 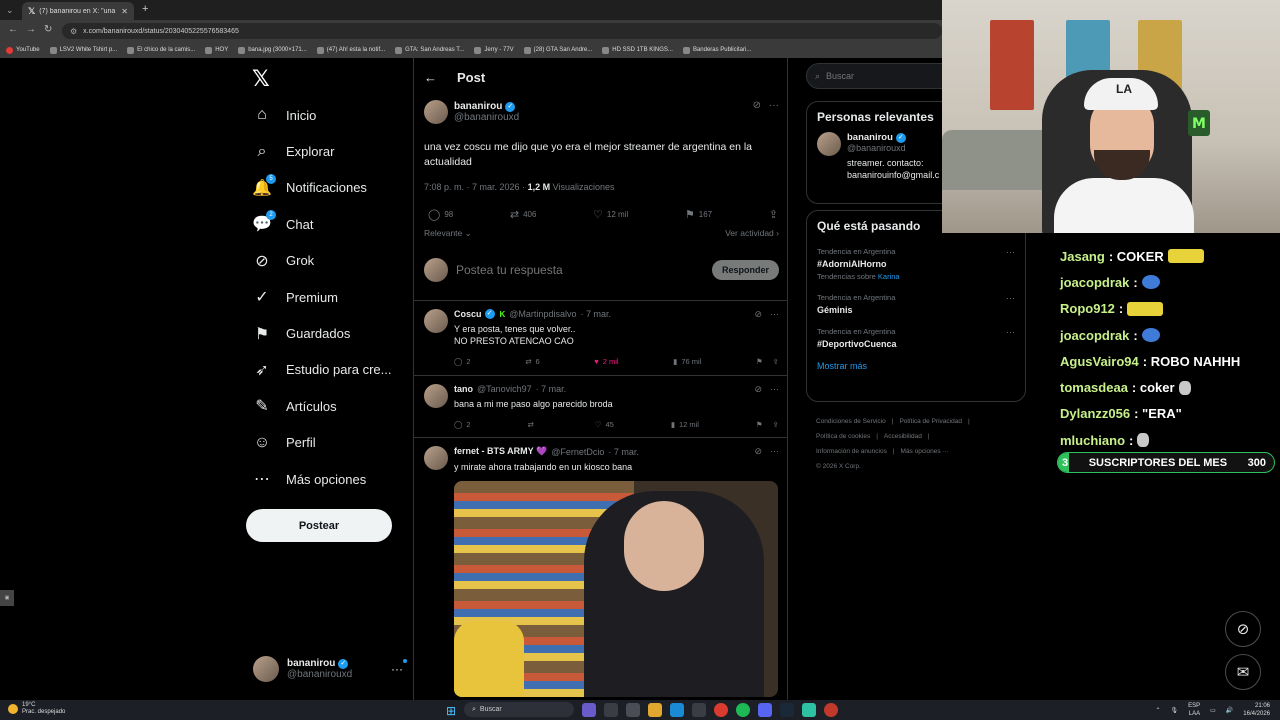 What do you see at coordinates (1213, 710) in the screenshot?
I see `network-icon: ▭` at bounding box center [1213, 710].